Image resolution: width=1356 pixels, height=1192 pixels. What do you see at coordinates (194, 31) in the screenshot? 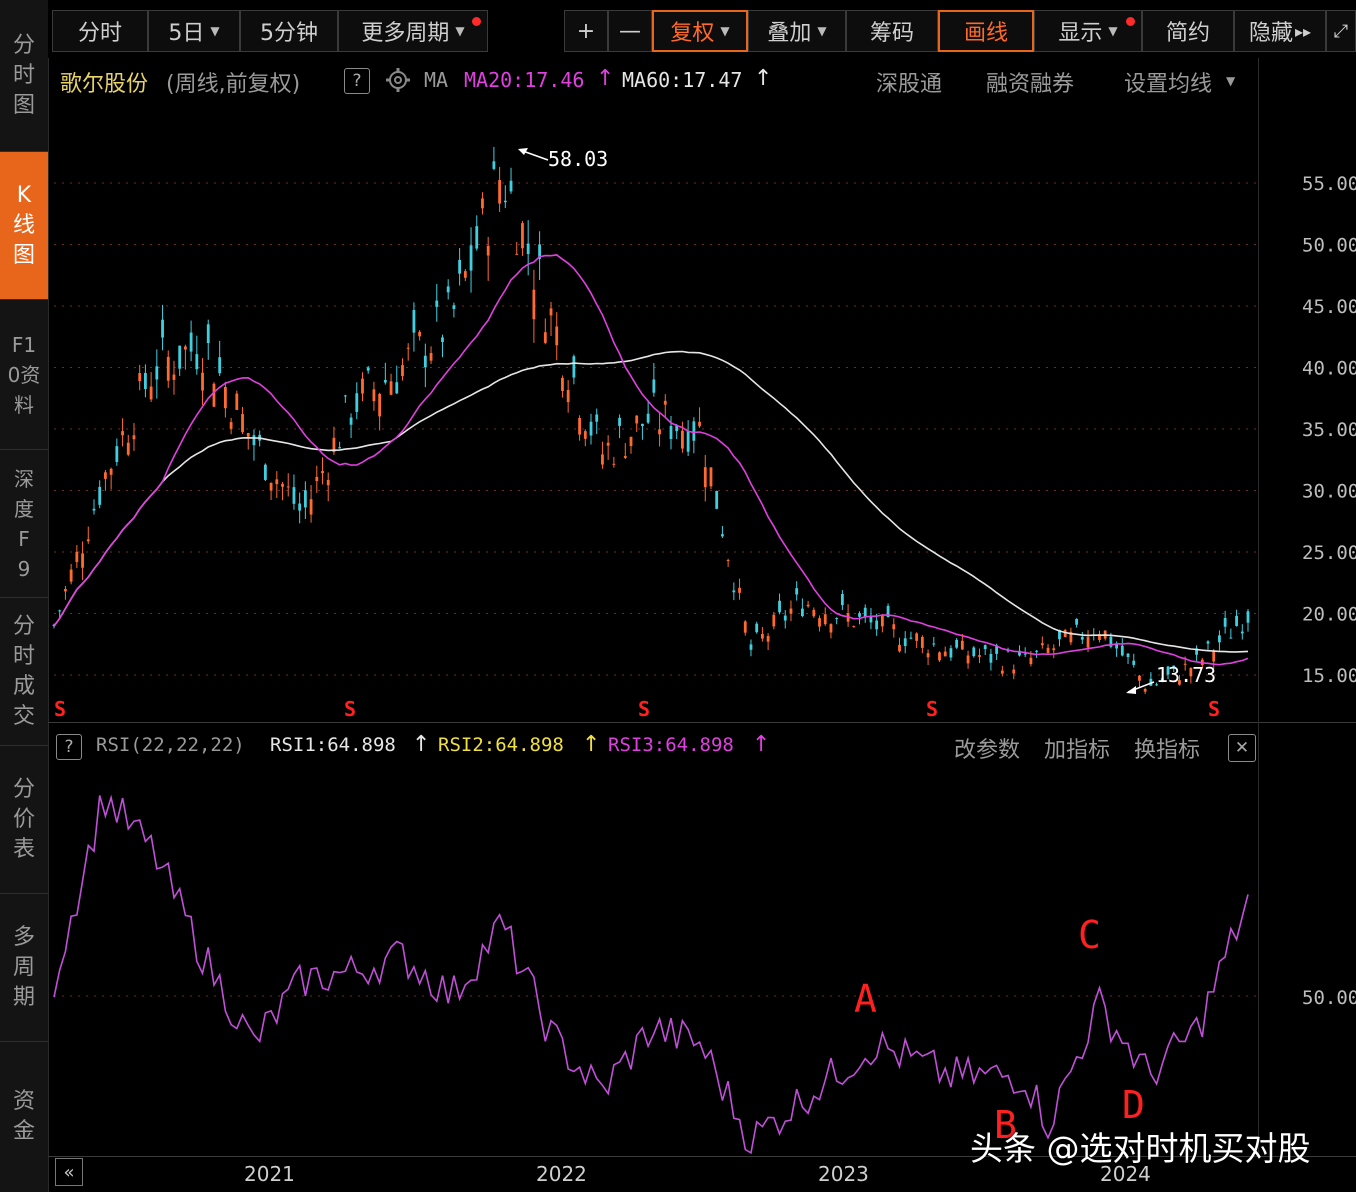
I see `period-5day-button: 5日 ▼` at bounding box center [194, 31].